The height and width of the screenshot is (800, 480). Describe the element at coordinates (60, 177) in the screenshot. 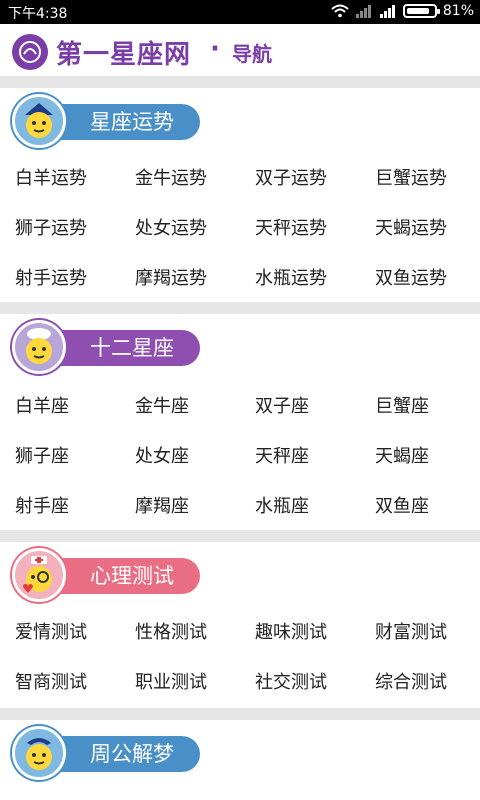

I see `grid-item: 白羊运势` at that location.